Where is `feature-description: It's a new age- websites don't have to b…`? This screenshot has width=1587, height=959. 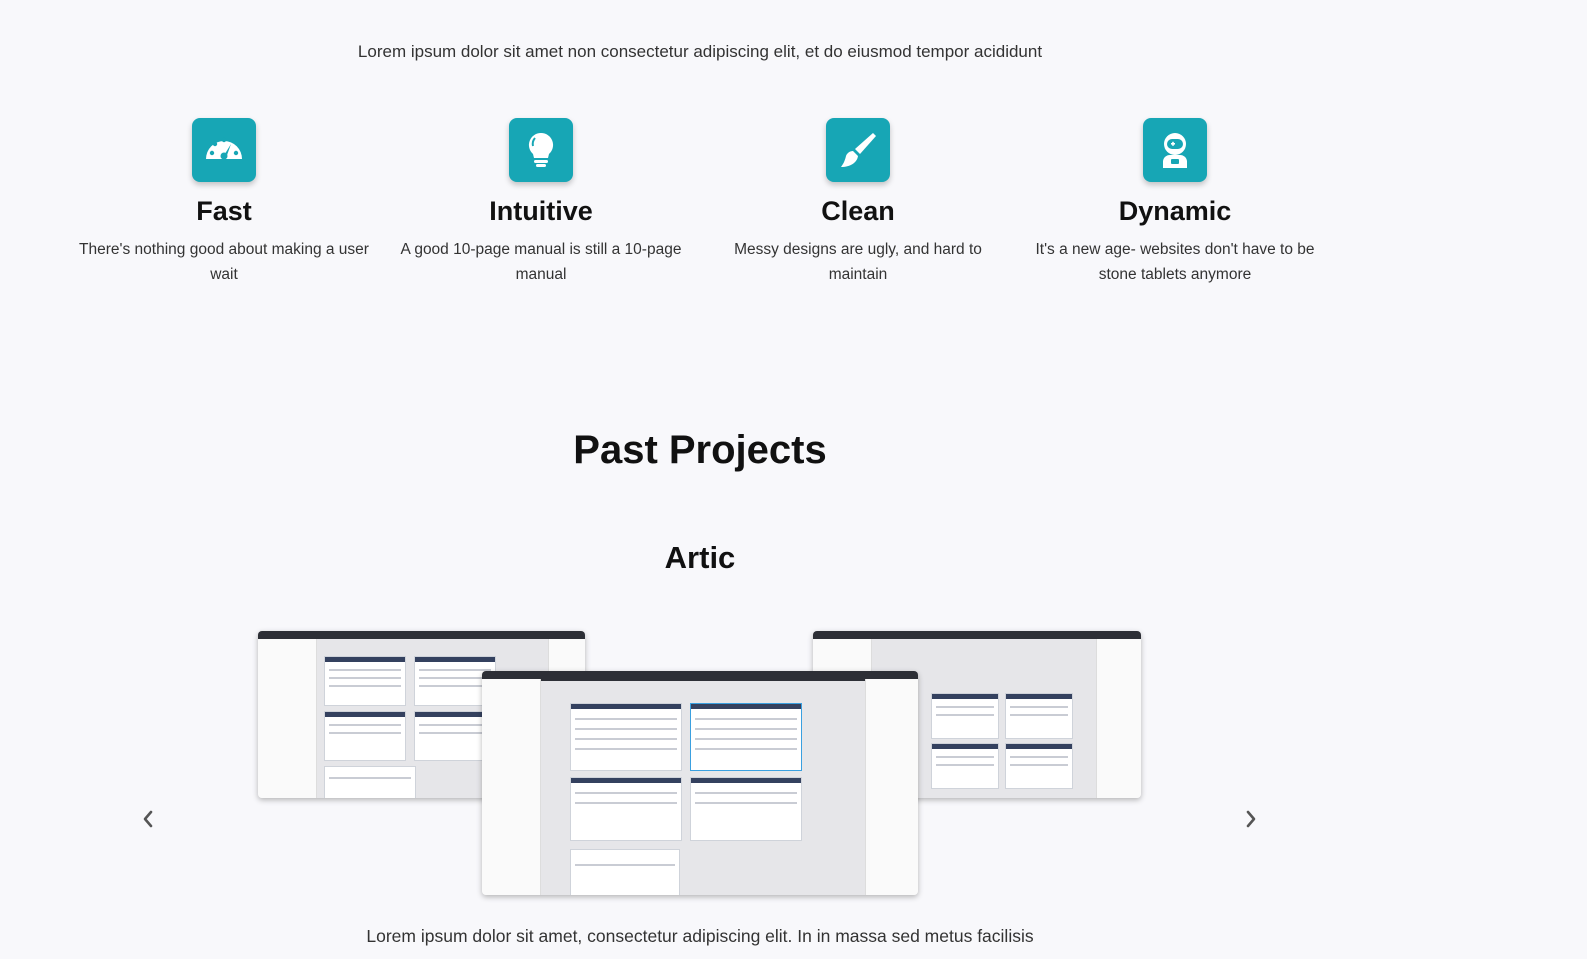 feature-description: It's a new age- websites don't have to b… is located at coordinates (1175, 262).